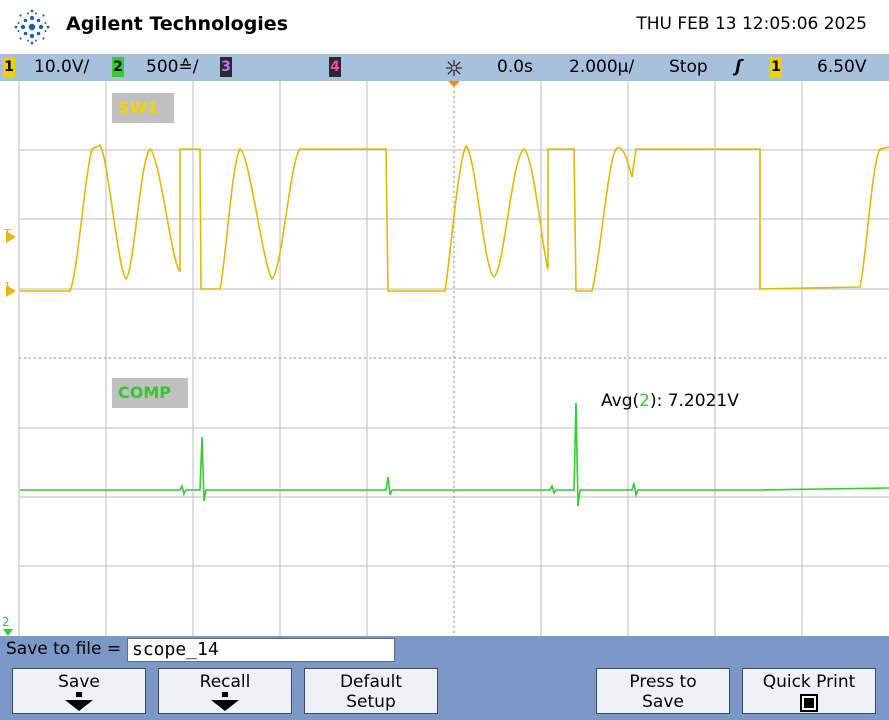 This screenshot has height=720, width=889. I want to click on ch3-badge: 3, so click(226, 67).